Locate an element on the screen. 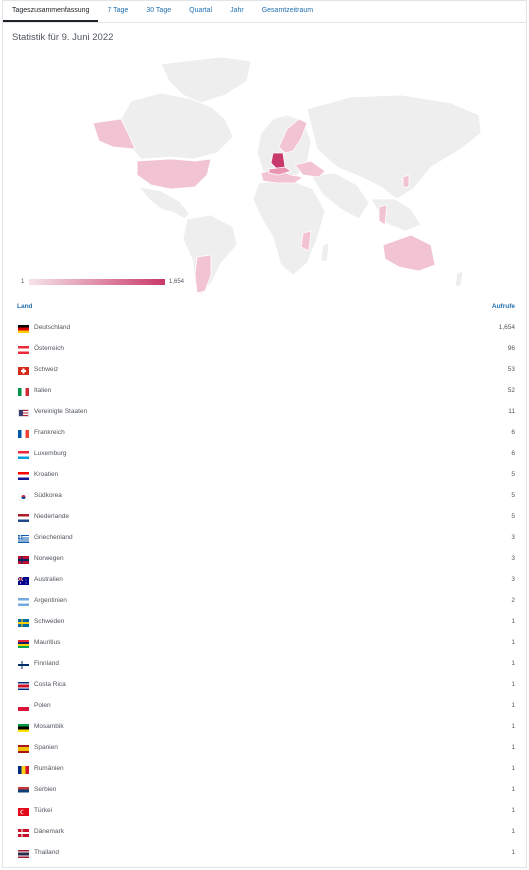 This screenshot has width=529, height=870. us-flag-icon is located at coordinates (23, 413).